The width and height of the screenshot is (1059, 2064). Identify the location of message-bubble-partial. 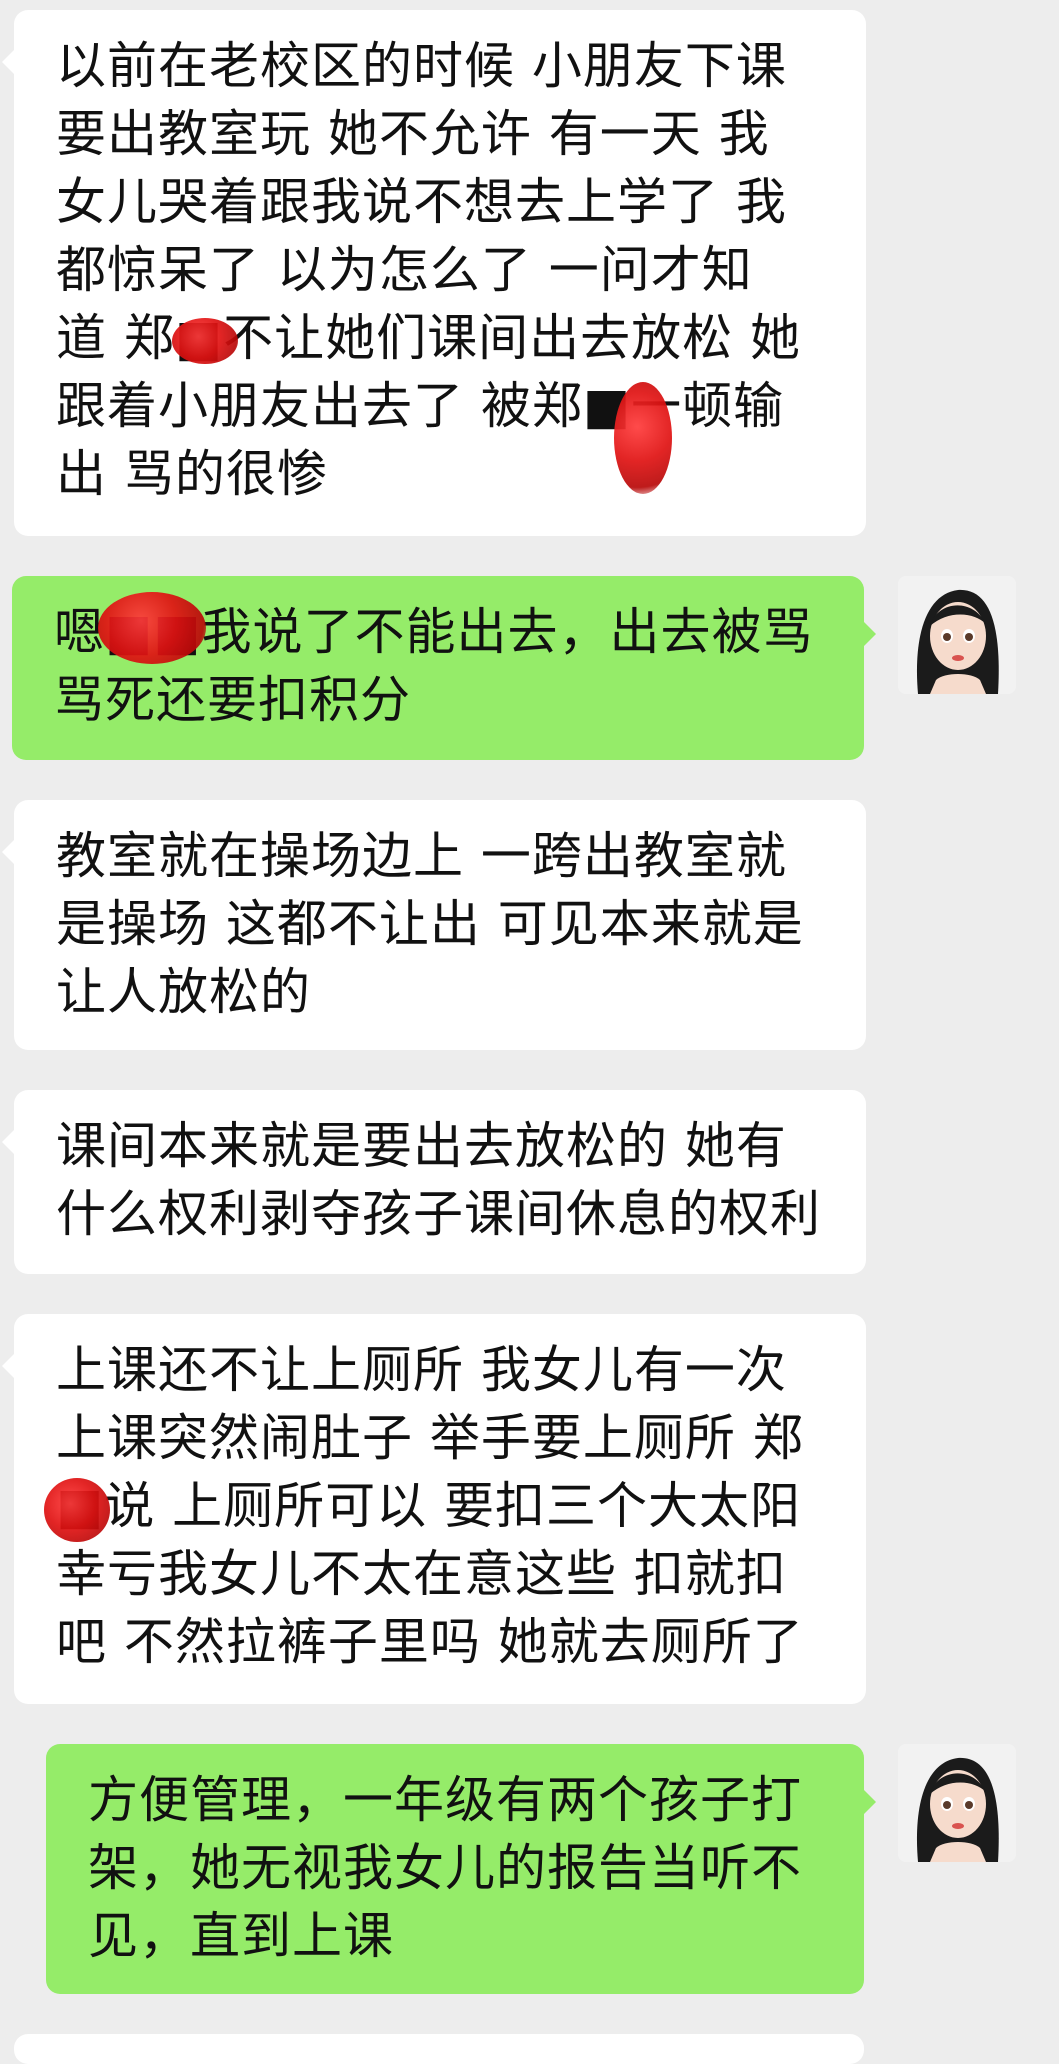
(439, 2049).